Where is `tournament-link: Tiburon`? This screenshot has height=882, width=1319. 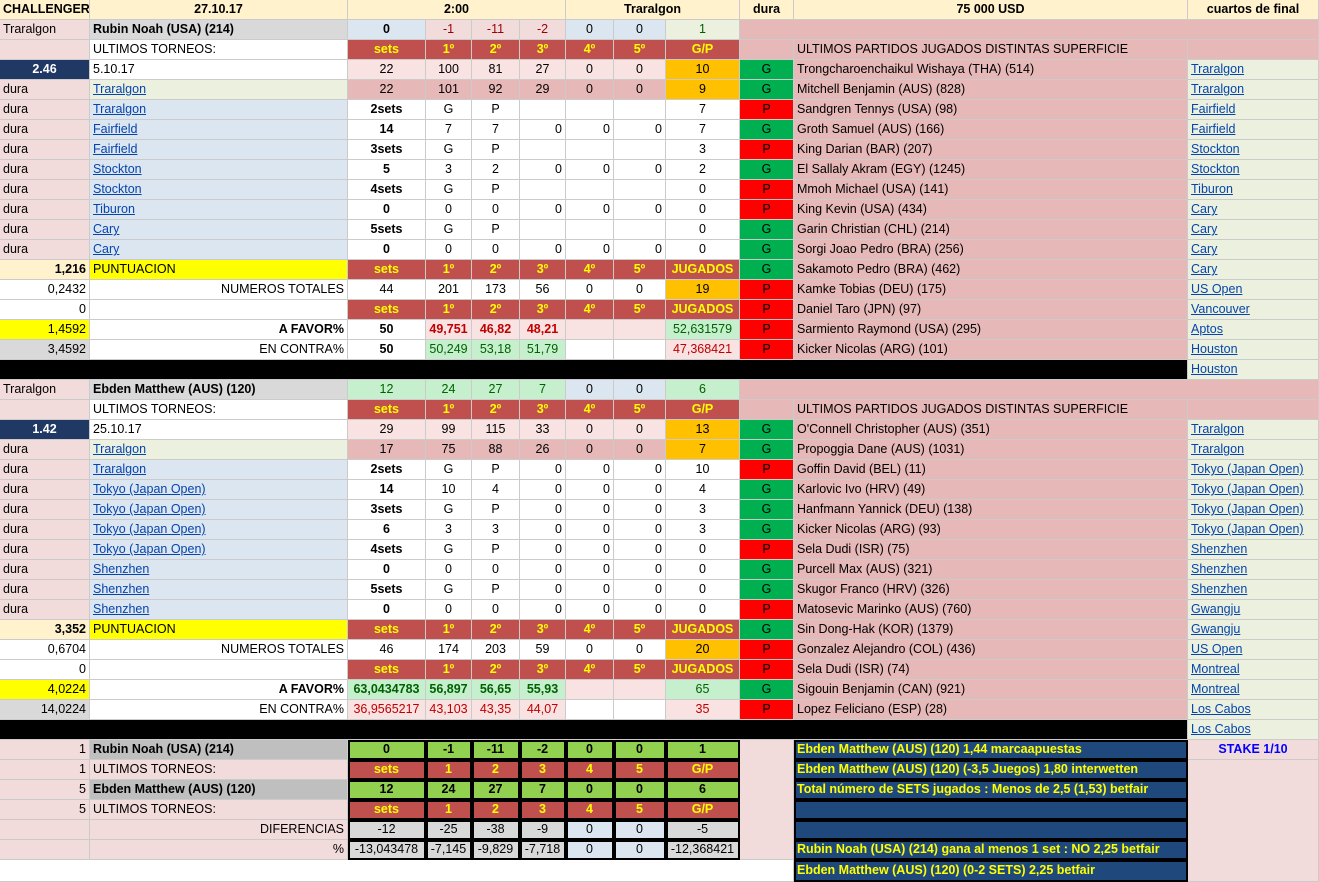
tournament-link: Tiburon is located at coordinates (219, 210).